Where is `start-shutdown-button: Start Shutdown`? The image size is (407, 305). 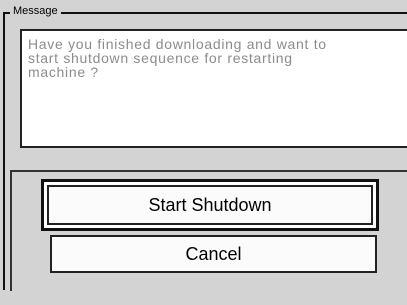 start-shutdown-button: Start Shutdown is located at coordinates (210, 205).